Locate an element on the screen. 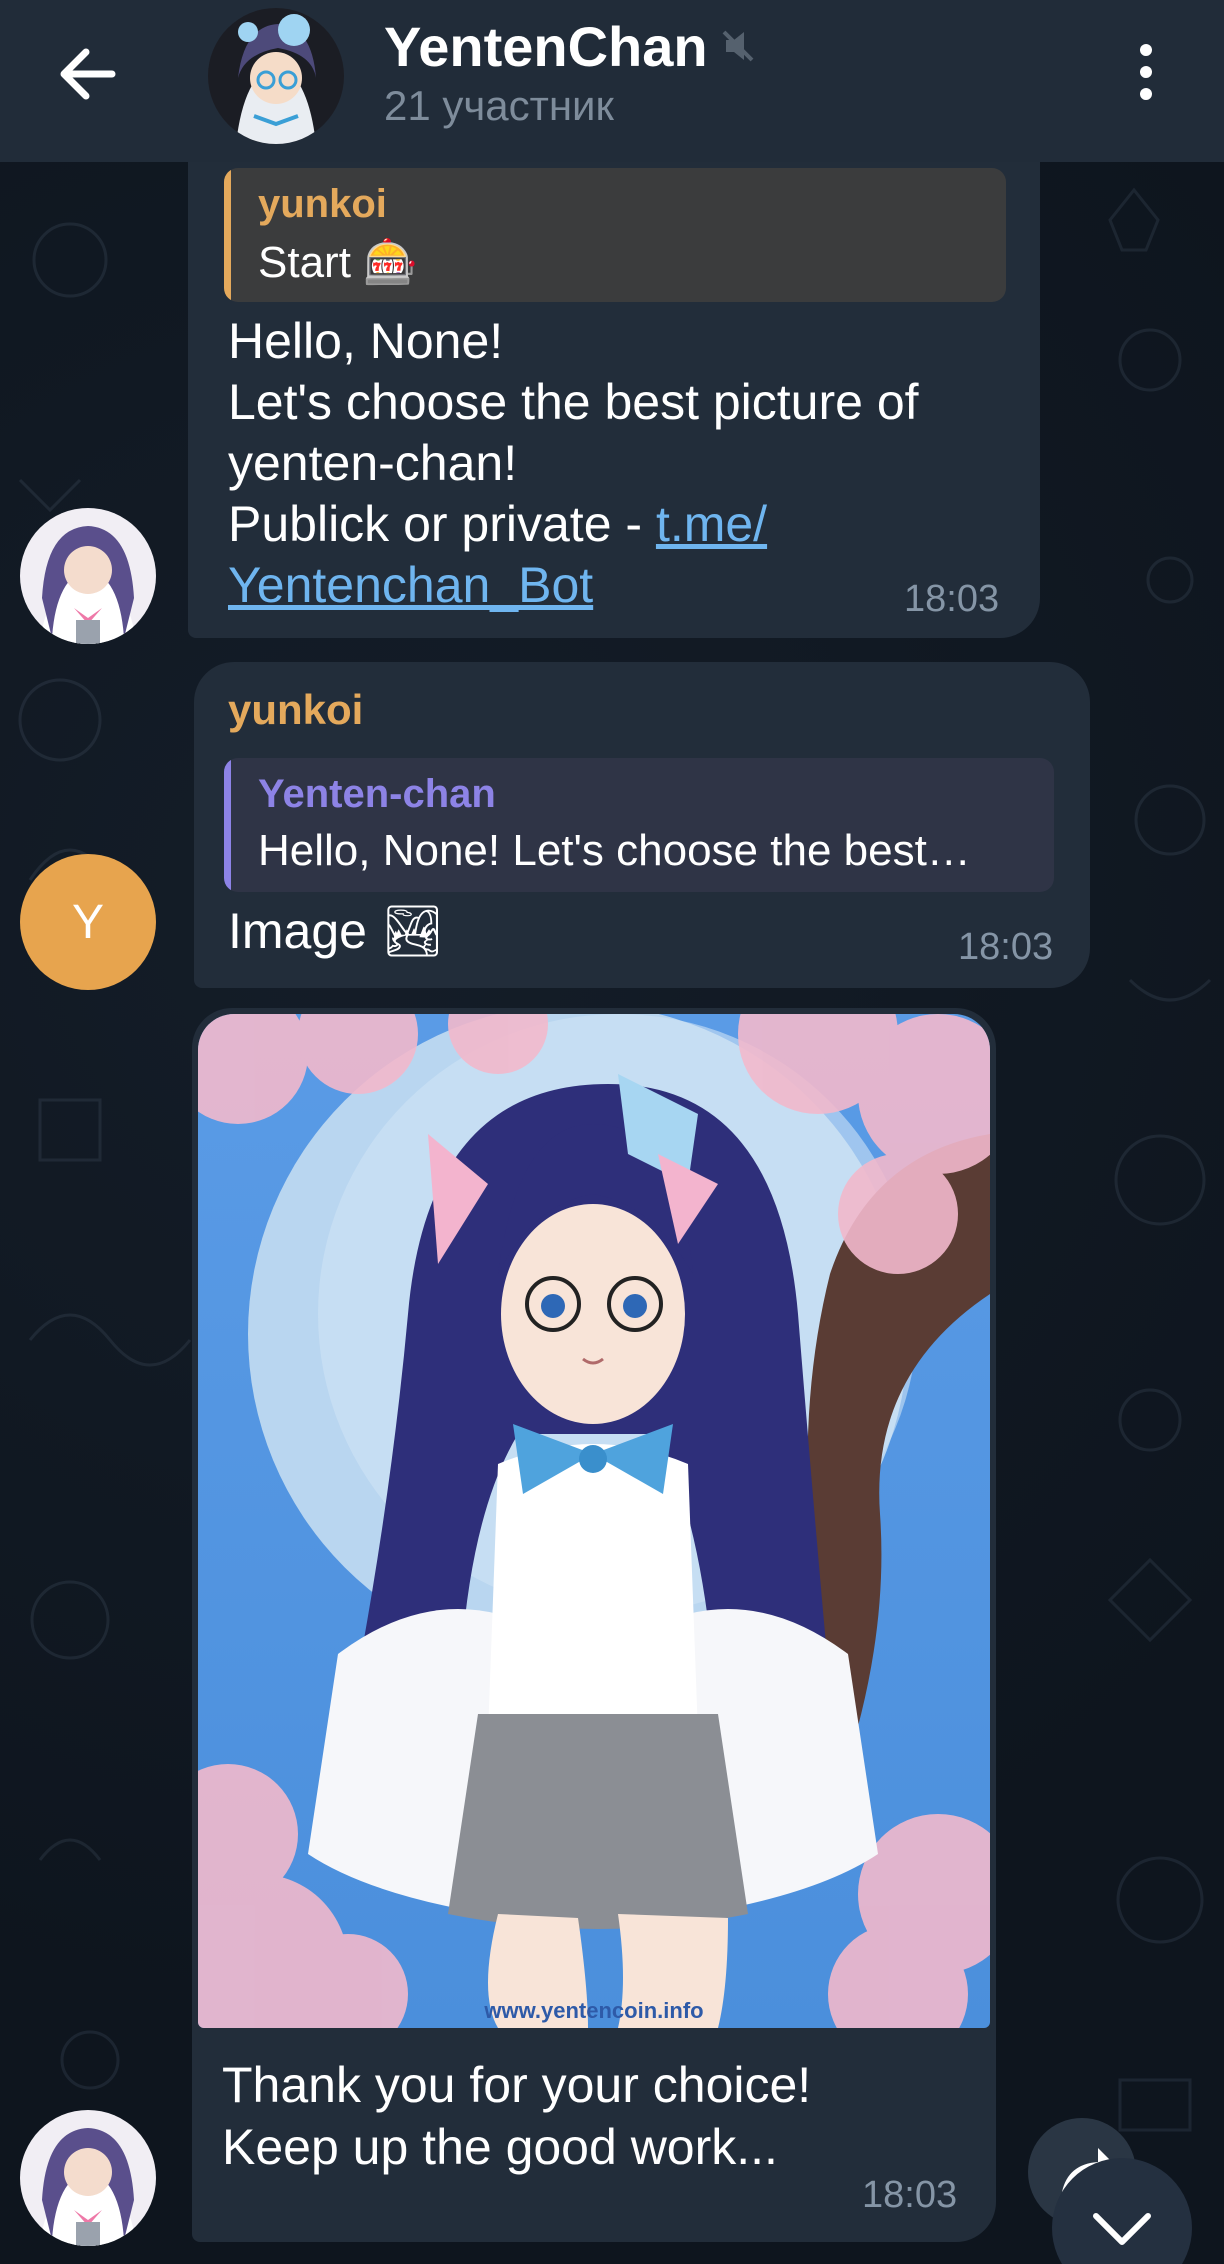 The height and width of the screenshot is (2264, 1224). reply-sender: yunkoi is located at coordinates (322, 204).